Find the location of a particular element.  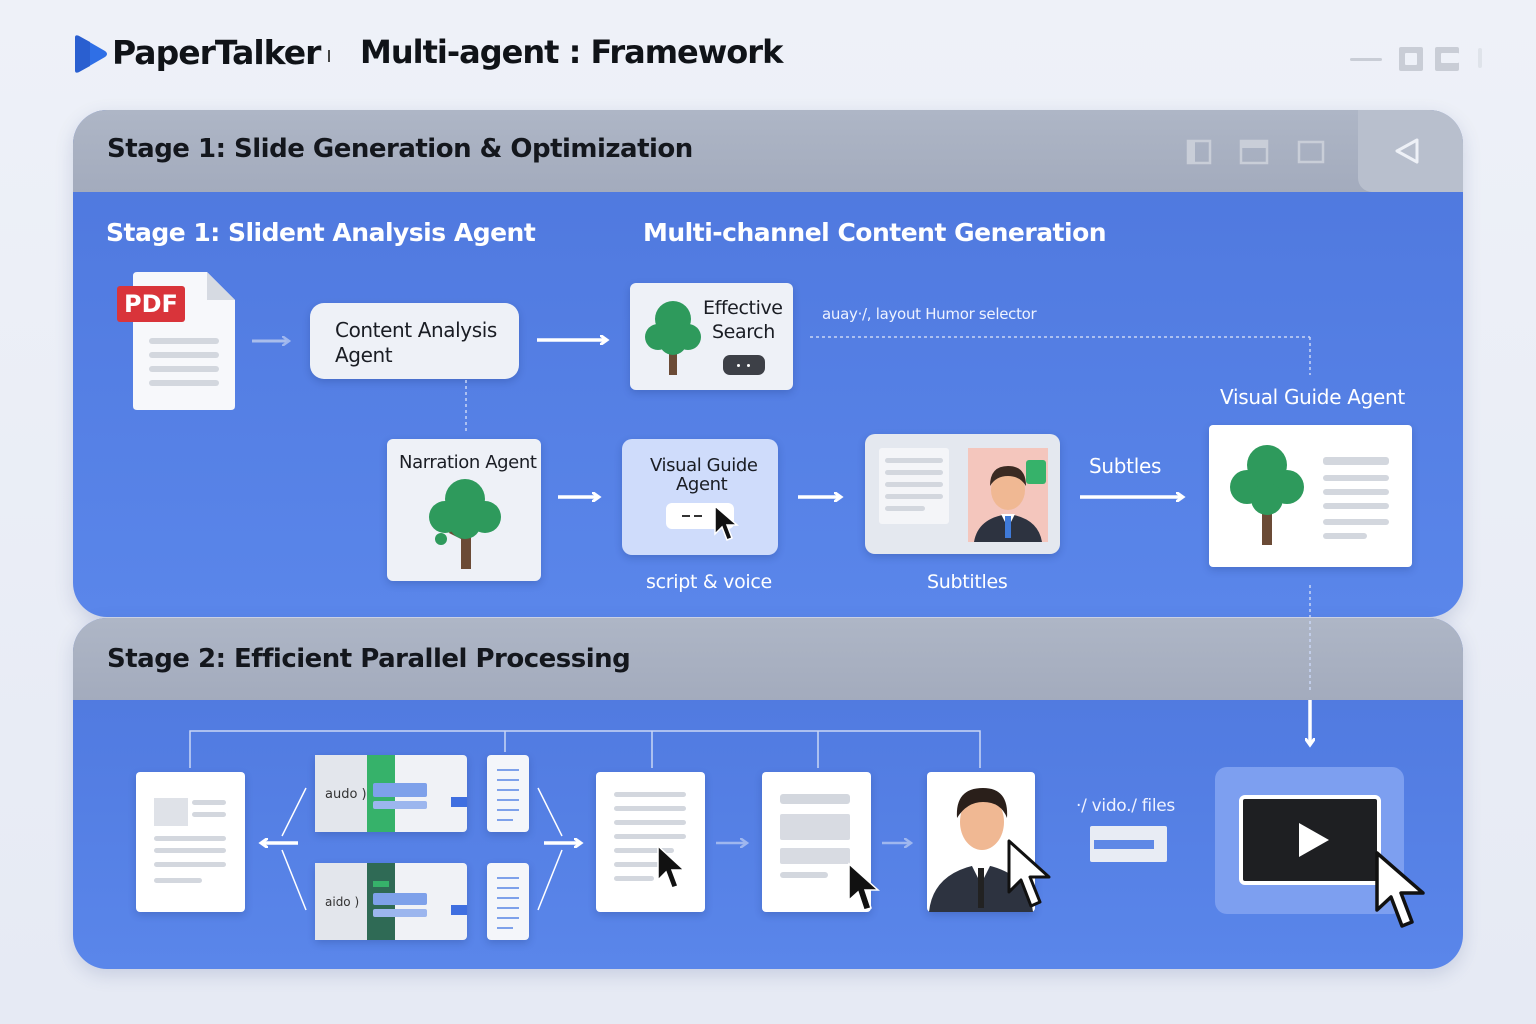

back-icon is located at coordinates (1407, 151).